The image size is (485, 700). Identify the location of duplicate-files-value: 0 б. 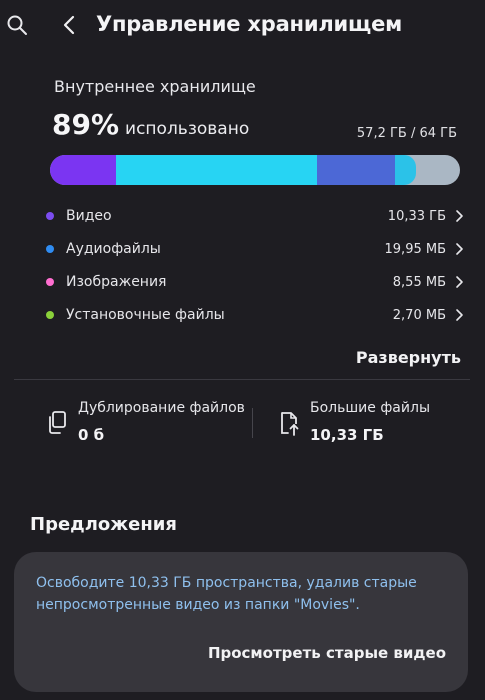
(91, 435).